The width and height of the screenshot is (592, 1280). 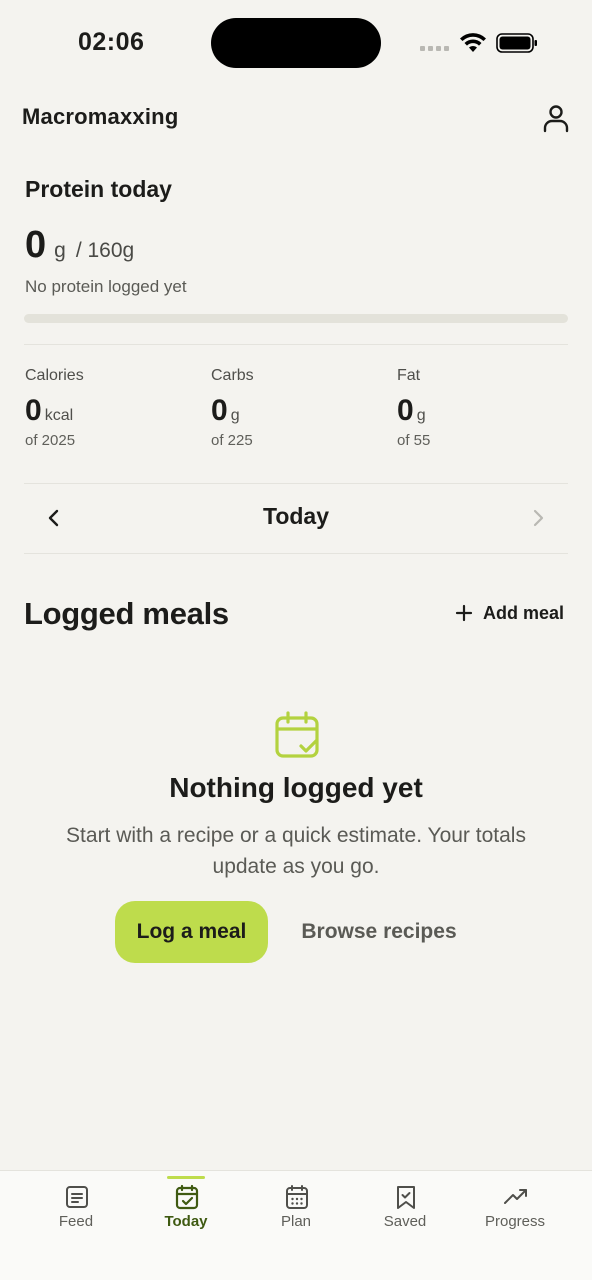 What do you see at coordinates (100, 116) in the screenshot?
I see `app-title: Macromaxxing` at bounding box center [100, 116].